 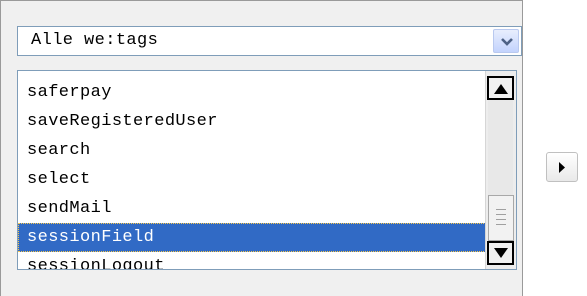 I want to click on chevron-down-icon, so click(x=507, y=42).